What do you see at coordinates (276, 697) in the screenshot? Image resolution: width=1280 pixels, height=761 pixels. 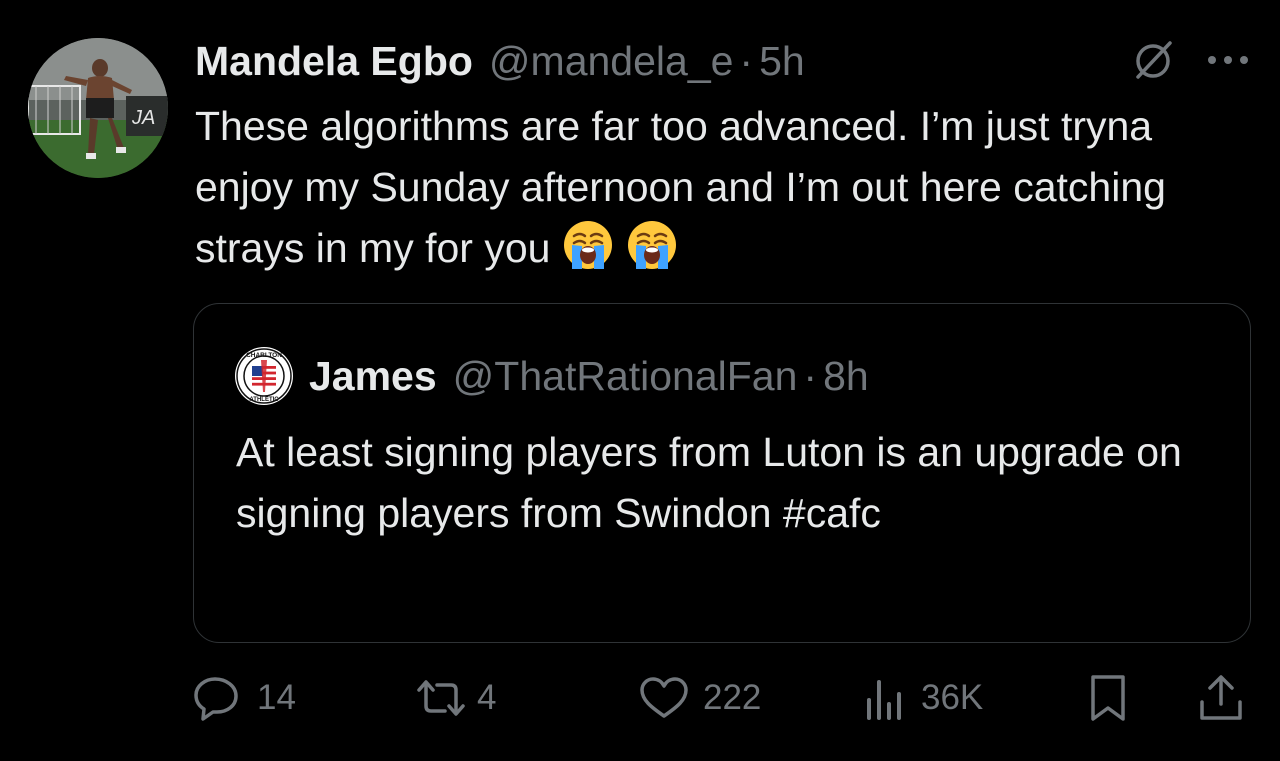 I see `reply-count: 14` at bounding box center [276, 697].